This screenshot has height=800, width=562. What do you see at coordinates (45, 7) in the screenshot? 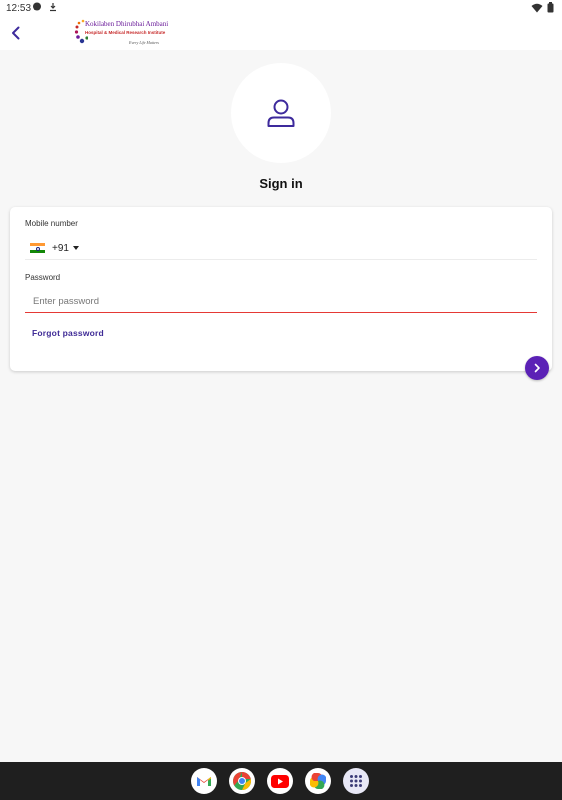
I see `status-notification-icons` at bounding box center [45, 7].